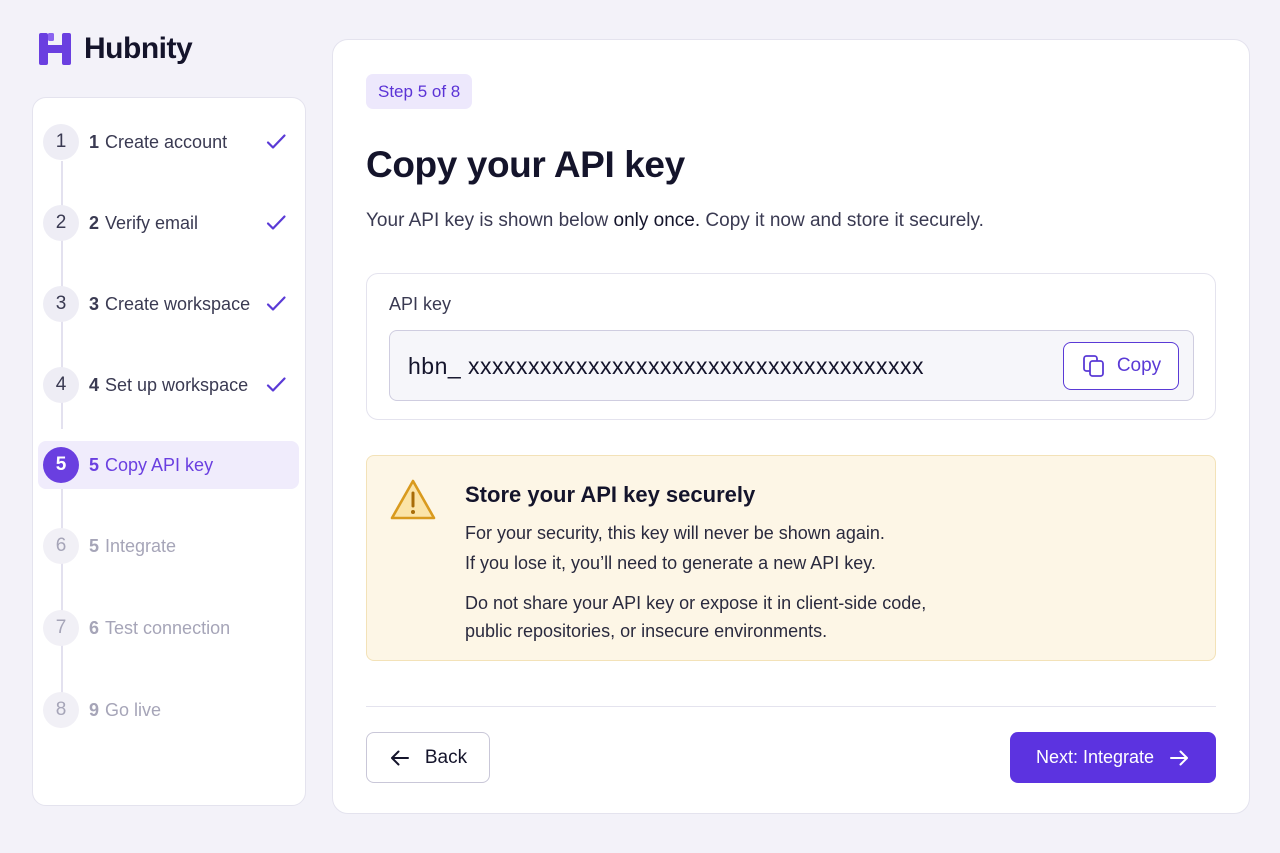  I want to click on sidebar-step-copy-api-key: 5 5 Copy API key, so click(168, 465).